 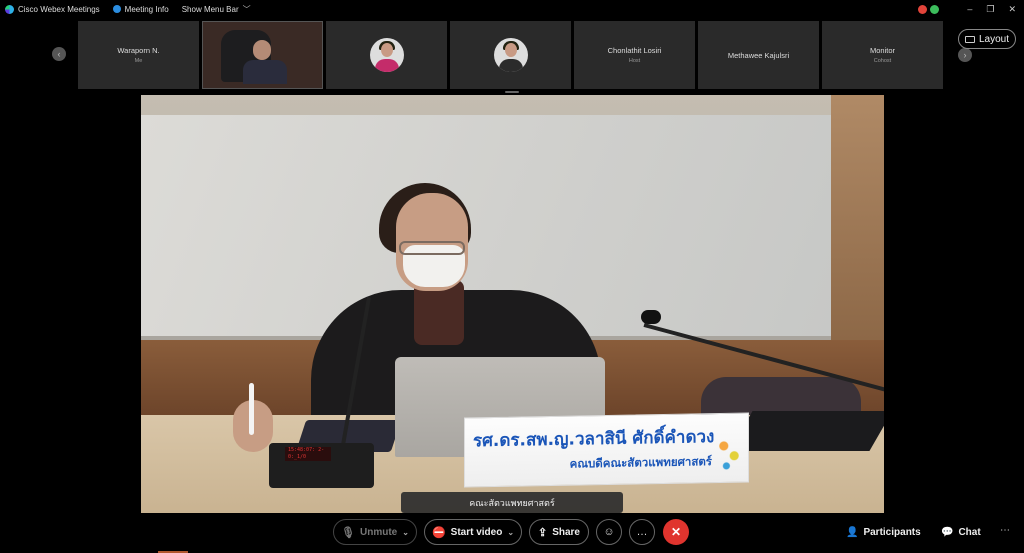 I want to click on share-label: Share, so click(x=566, y=532).